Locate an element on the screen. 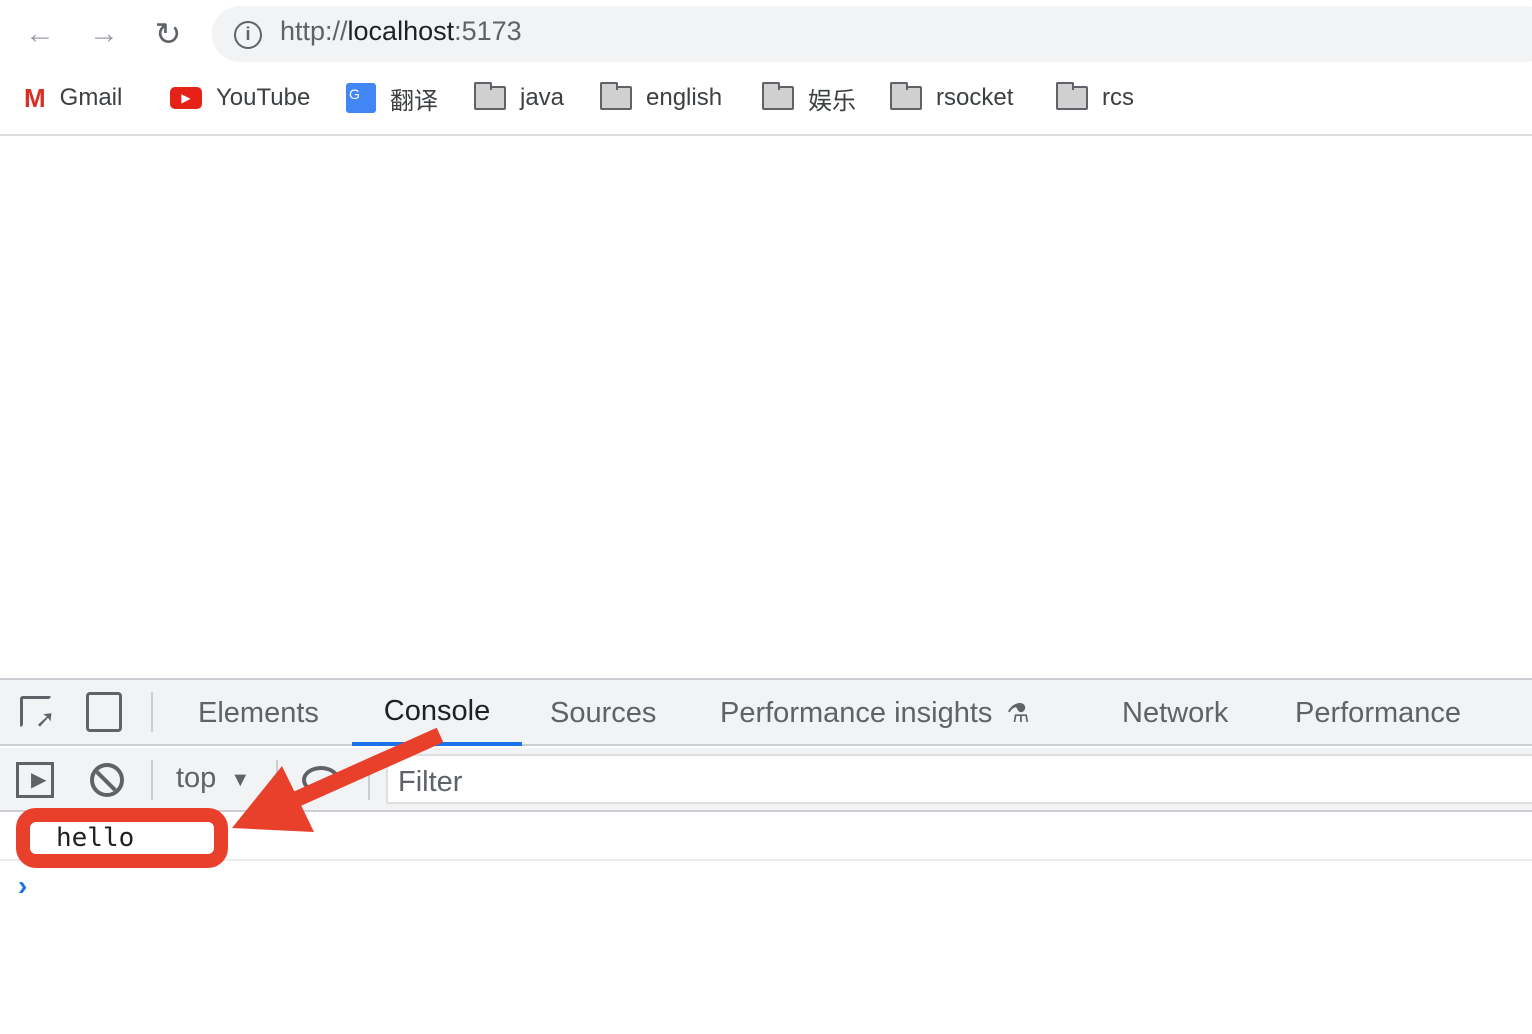  annotation-arrow-shaft is located at coordinates (365, 768).